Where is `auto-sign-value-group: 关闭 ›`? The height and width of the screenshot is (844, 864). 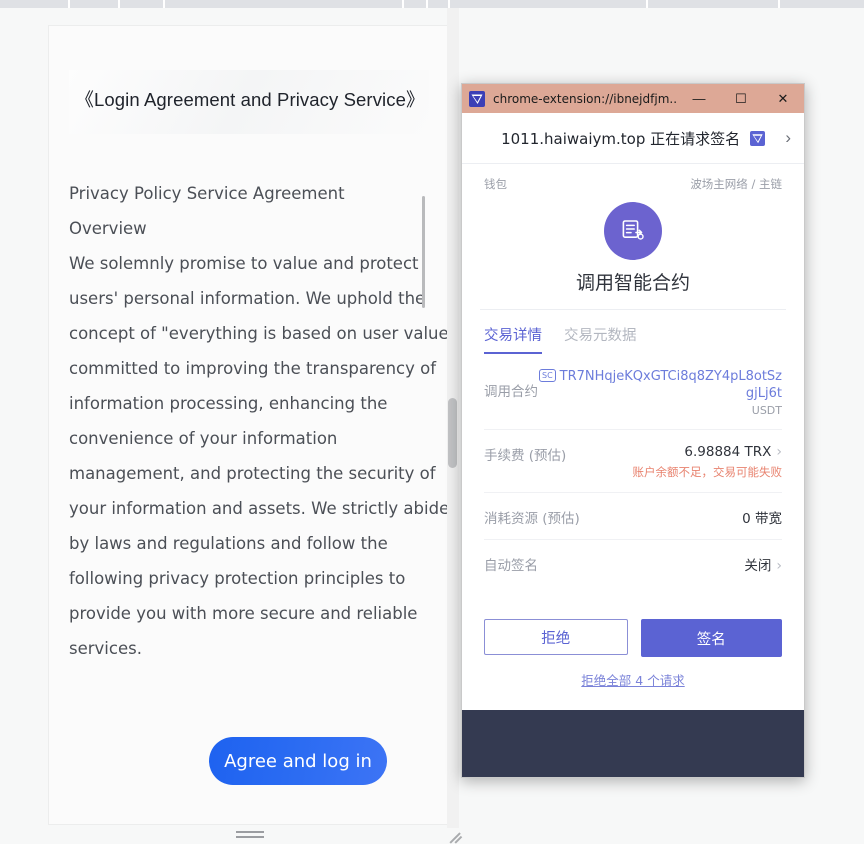
auto-sign-value-group: 关闭 › is located at coordinates (763, 564).